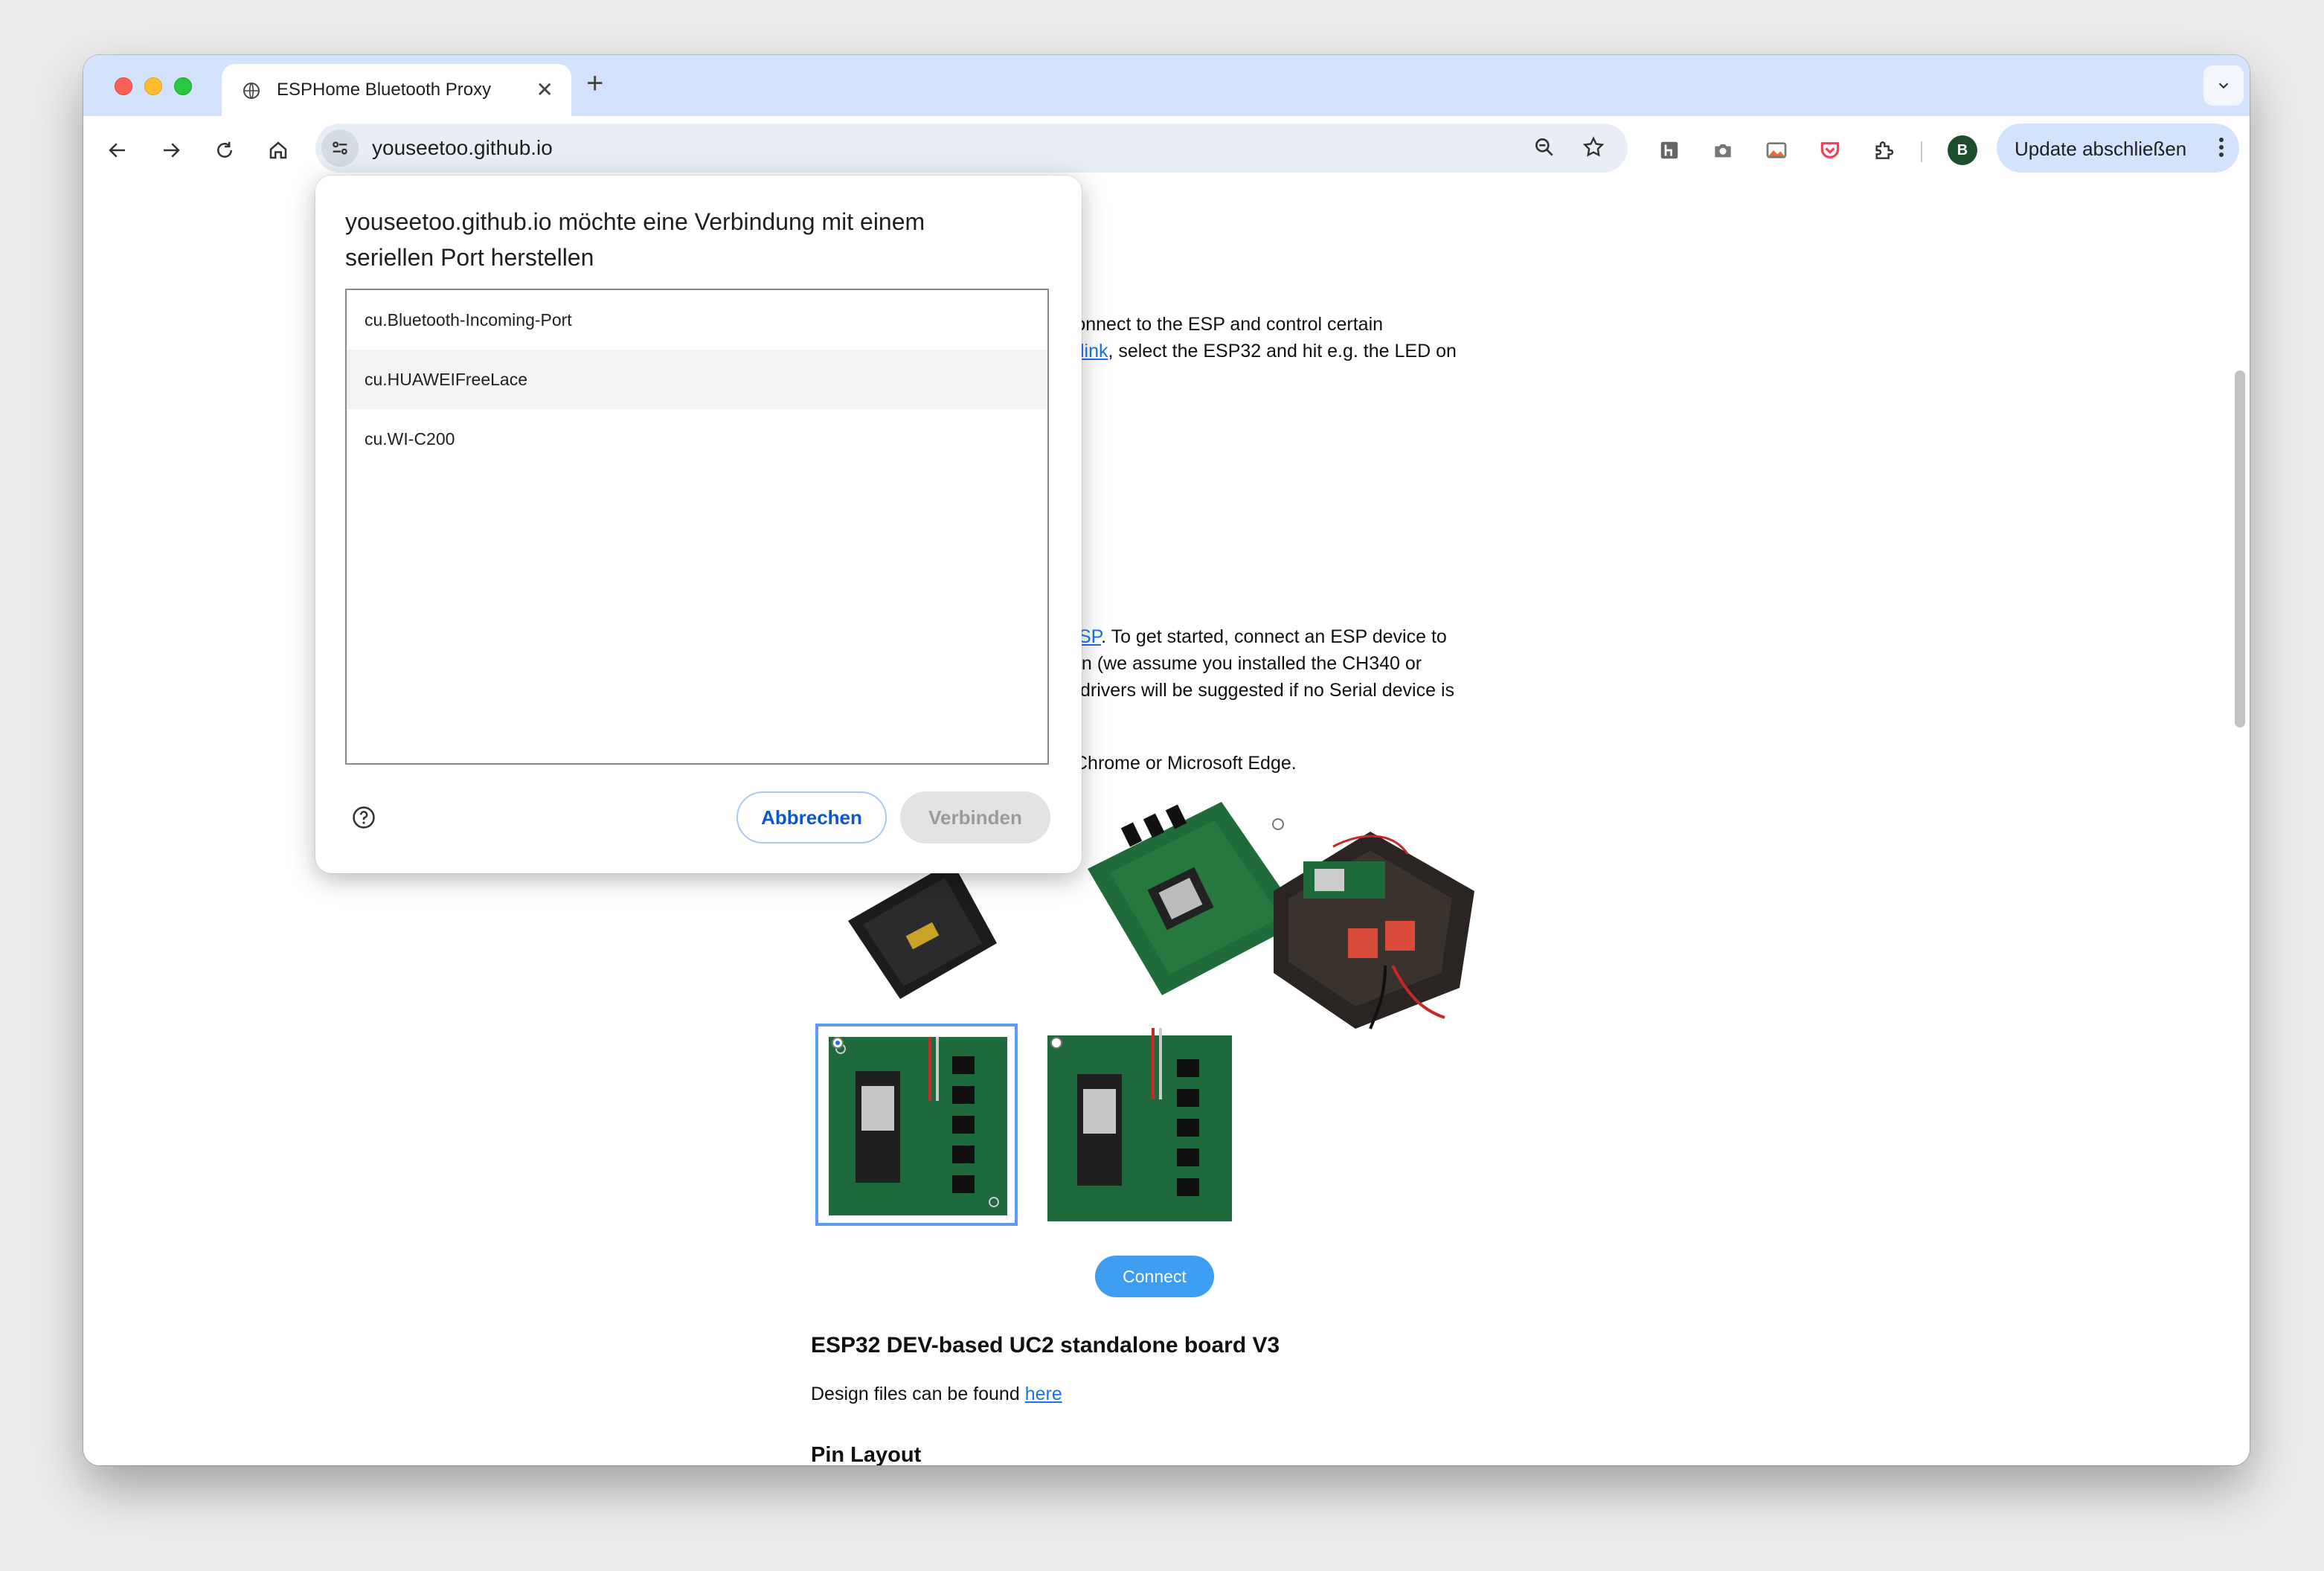  What do you see at coordinates (1045, 1345) in the screenshot?
I see `board-heading: ESP32 DEV-based UC2 standalone board V3` at bounding box center [1045, 1345].